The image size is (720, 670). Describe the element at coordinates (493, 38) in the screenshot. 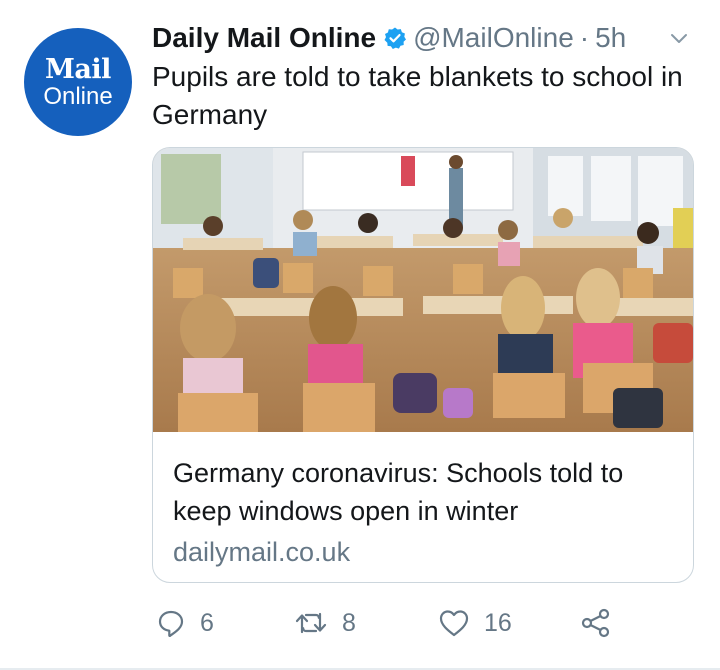

I see `author-handle: @MailOnline` at that location.